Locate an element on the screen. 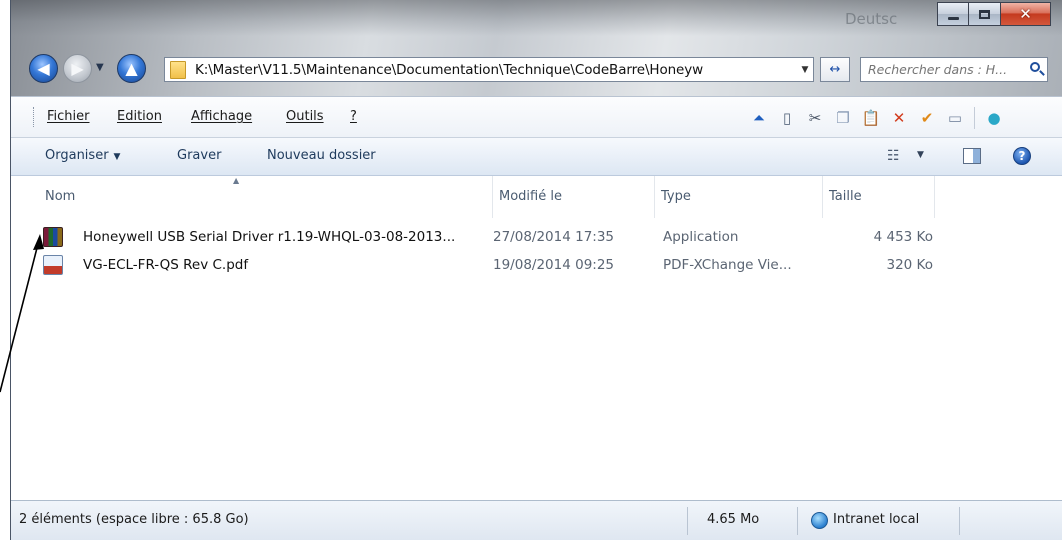 Image resolution: width=1062 pixels, height=540 pixels. annotation-arrow-head is located at coordinates (38, 242).